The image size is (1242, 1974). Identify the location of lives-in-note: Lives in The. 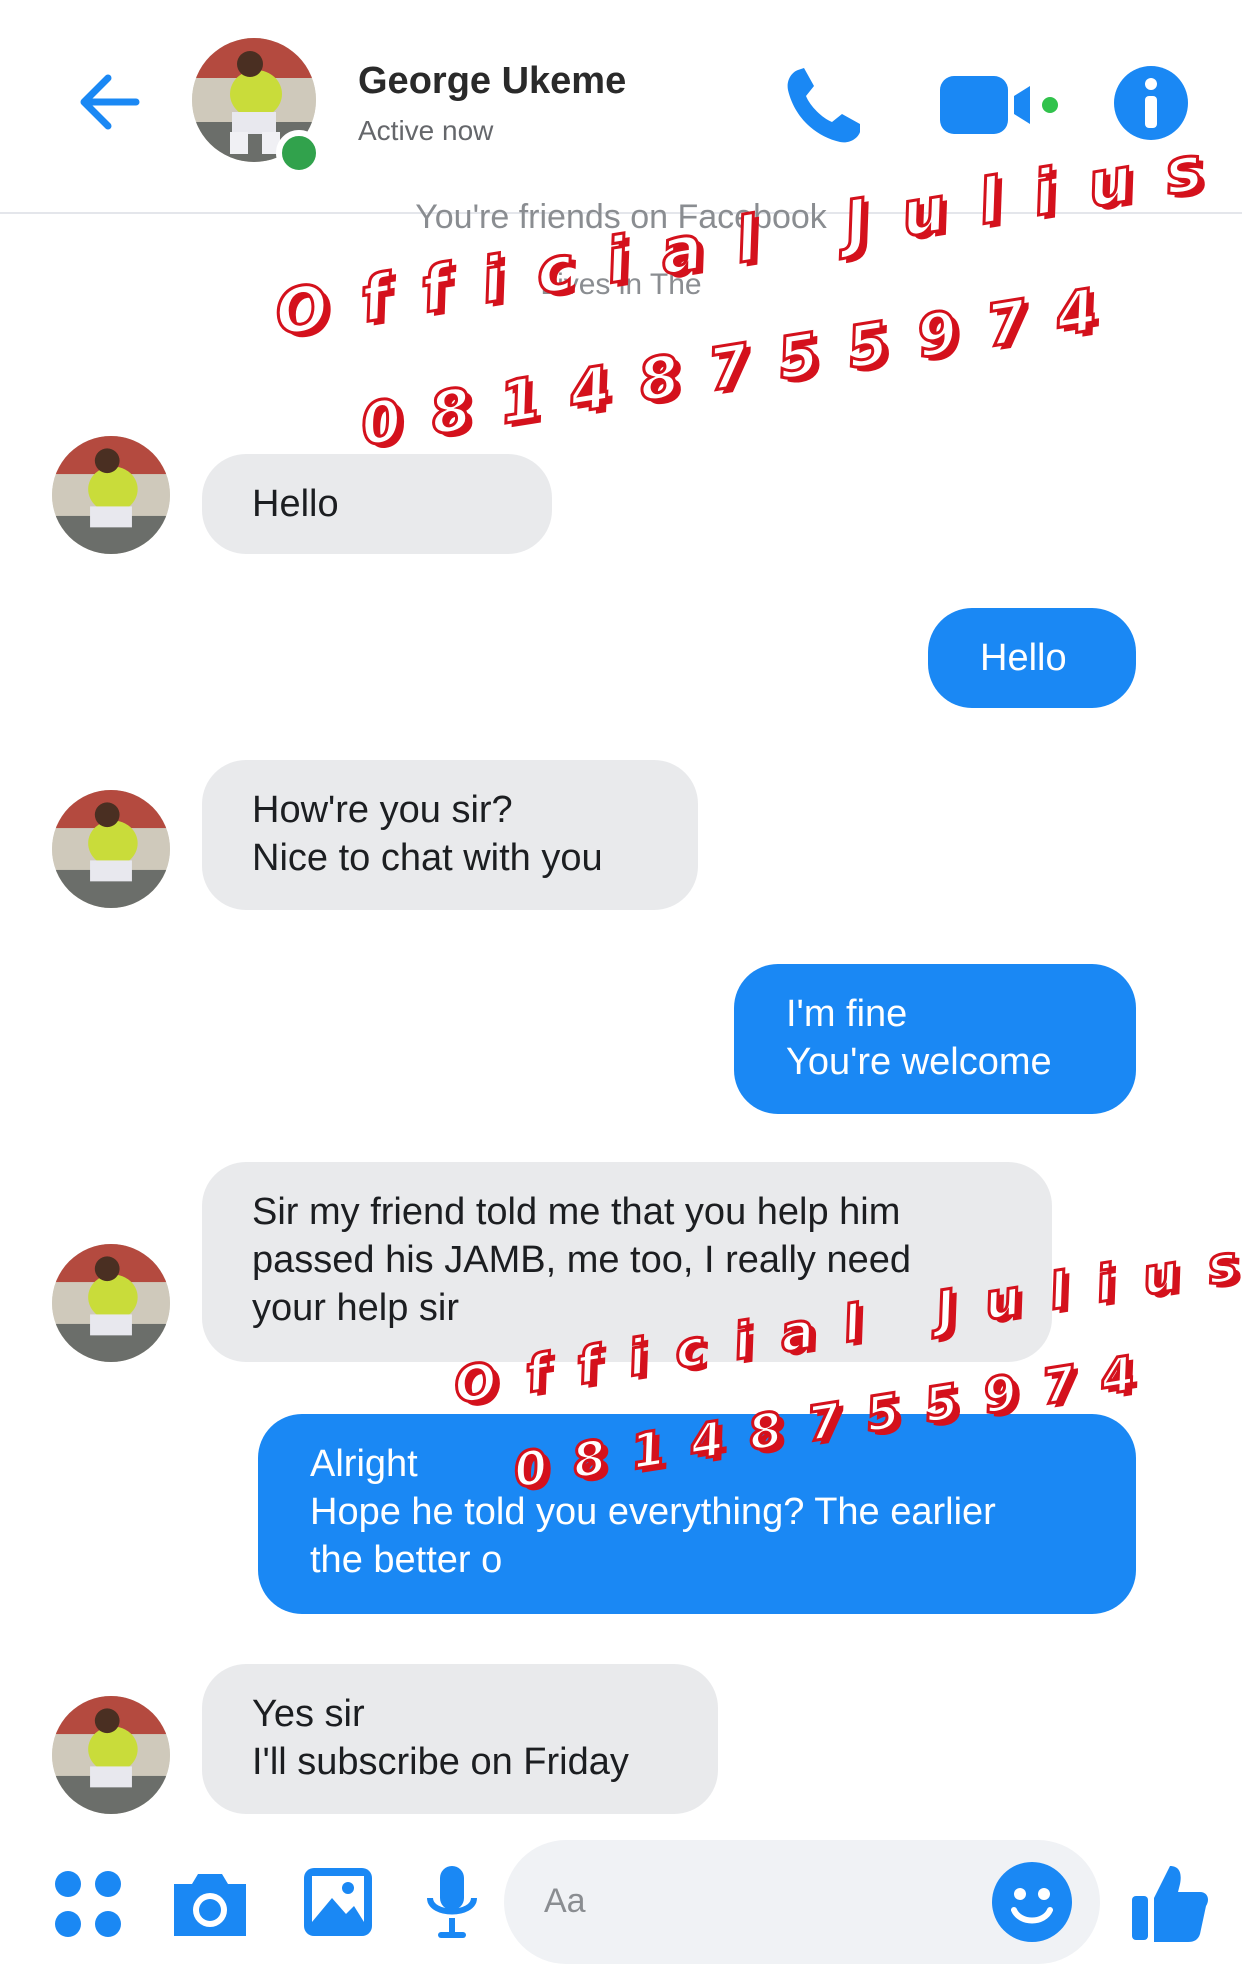
(621, 284).